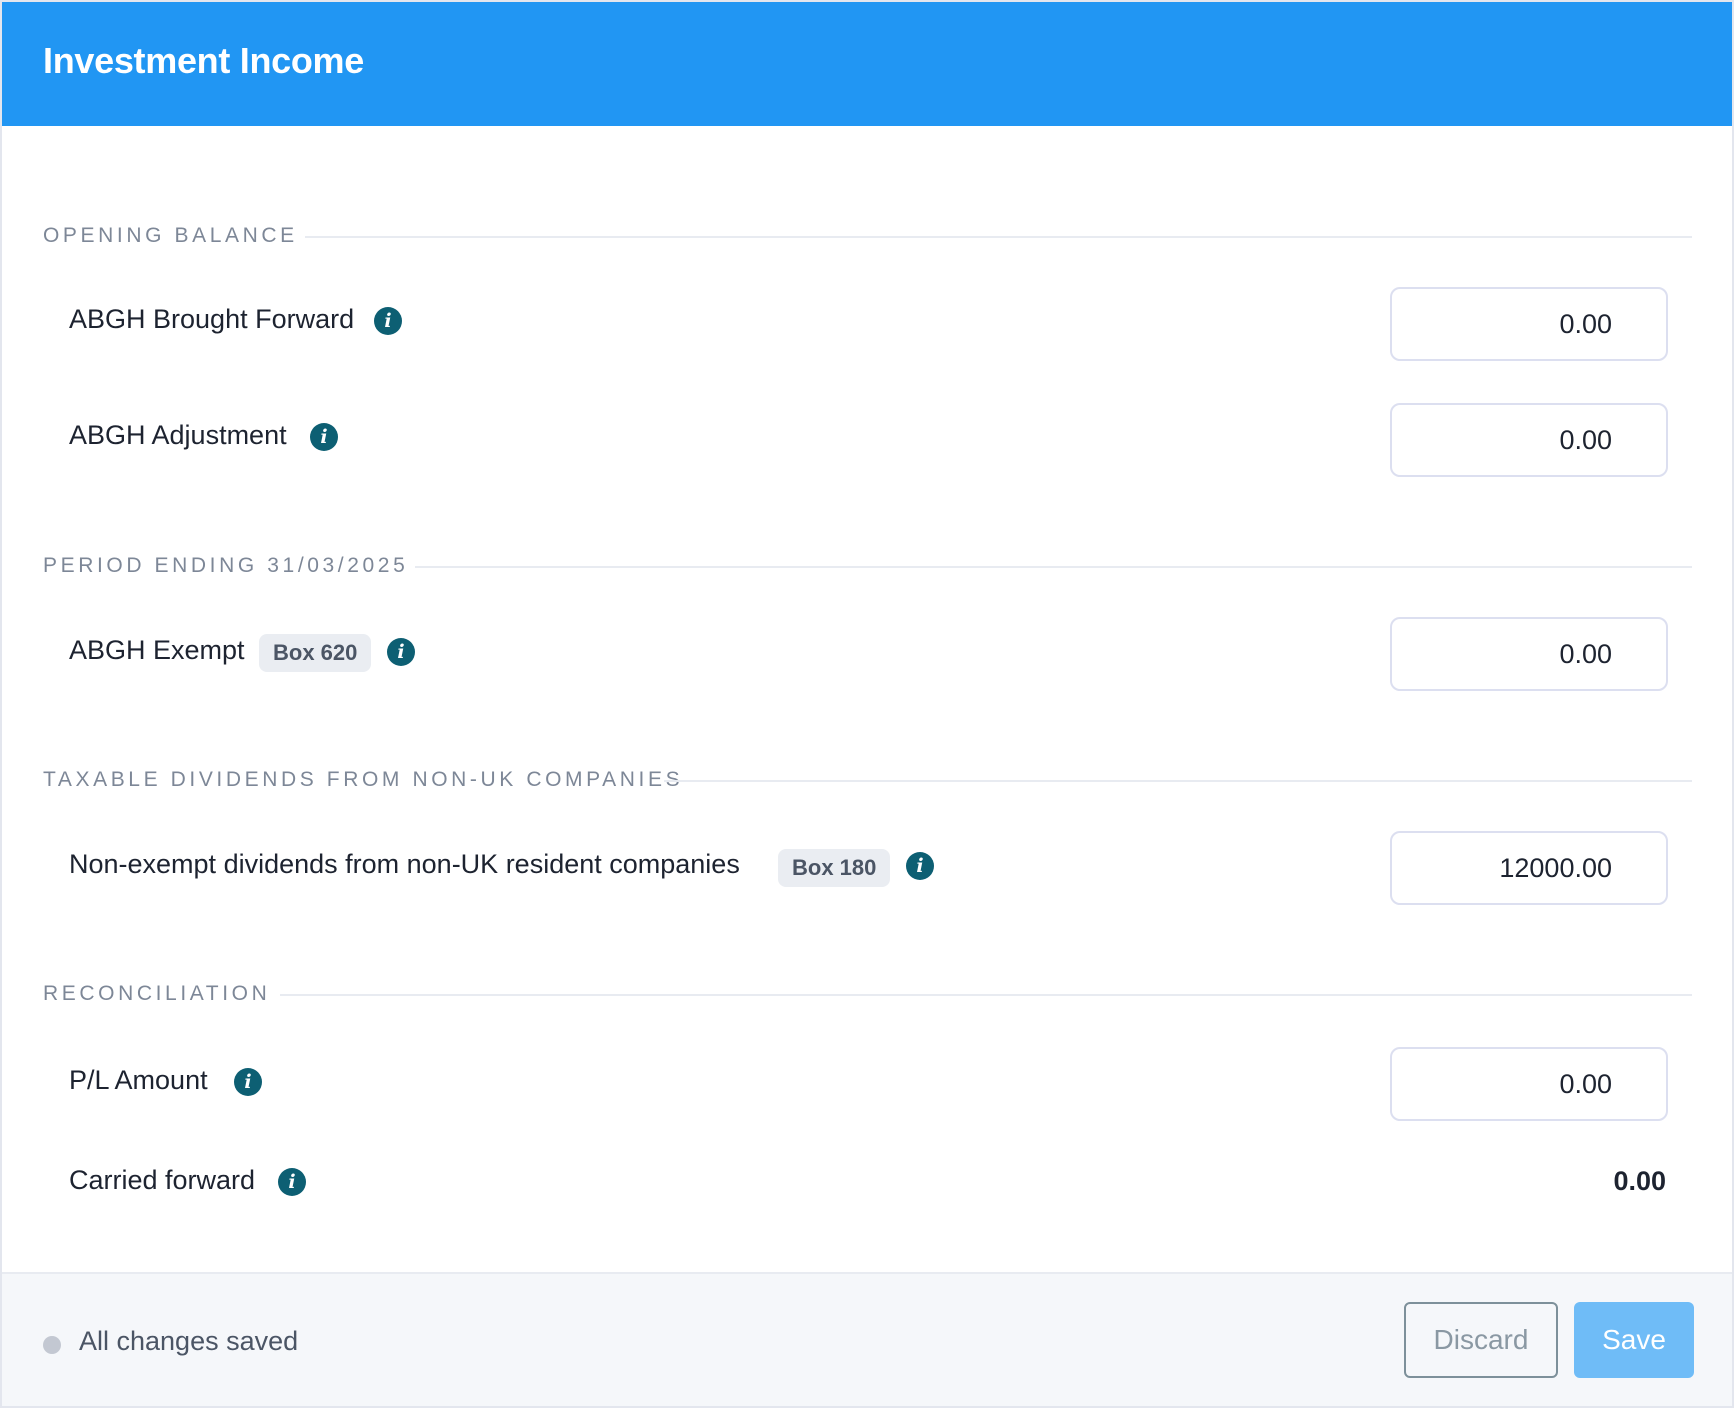 This screenshot has width=1734, height=1408. I want to click on row-label-abgh-brought-forward: ABGH Brought Forward, so click(212, 319).